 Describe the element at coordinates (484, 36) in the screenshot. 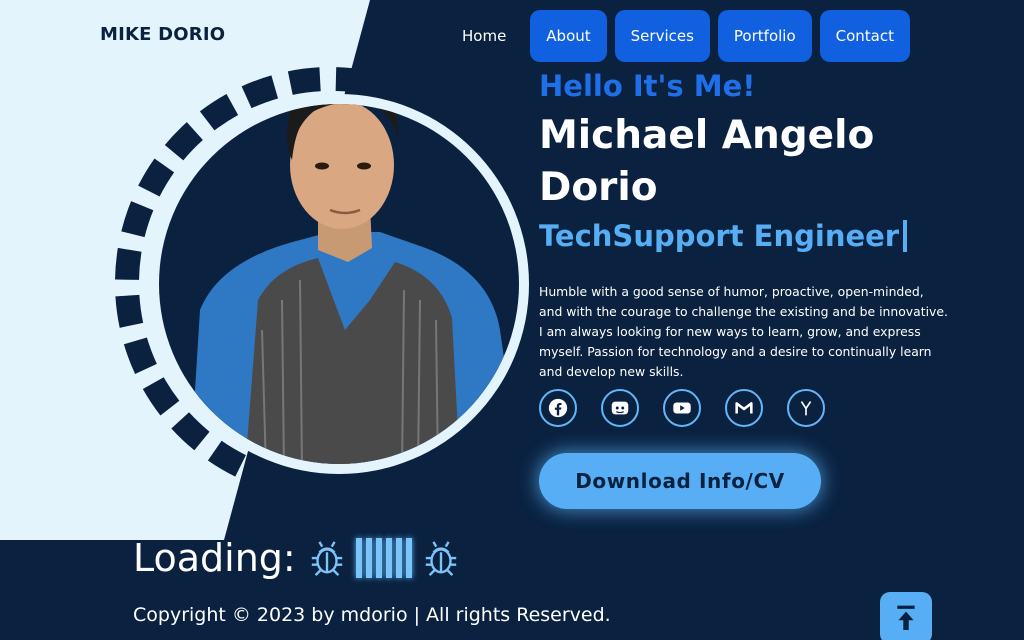

I see `nav-home: Home` at that location.